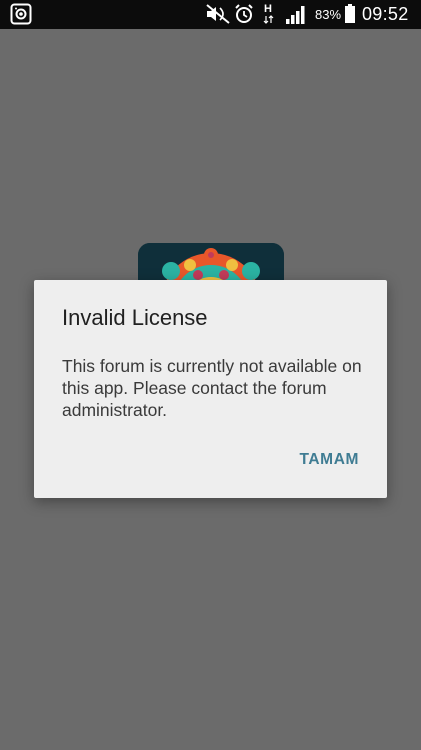 This screenshot has width=421, height=750. I want to click on screen-recorder-icon, so click(21, 14).